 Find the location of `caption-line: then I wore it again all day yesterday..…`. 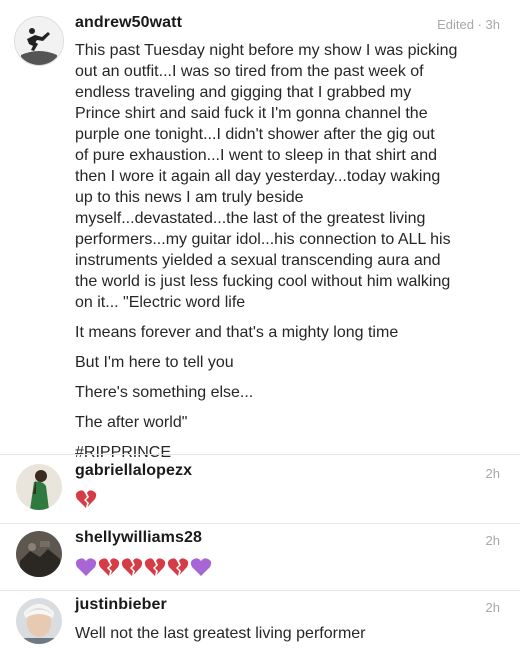

caption-line: then I wore it again all day yesterday..… is located at coordinates (258, 176).